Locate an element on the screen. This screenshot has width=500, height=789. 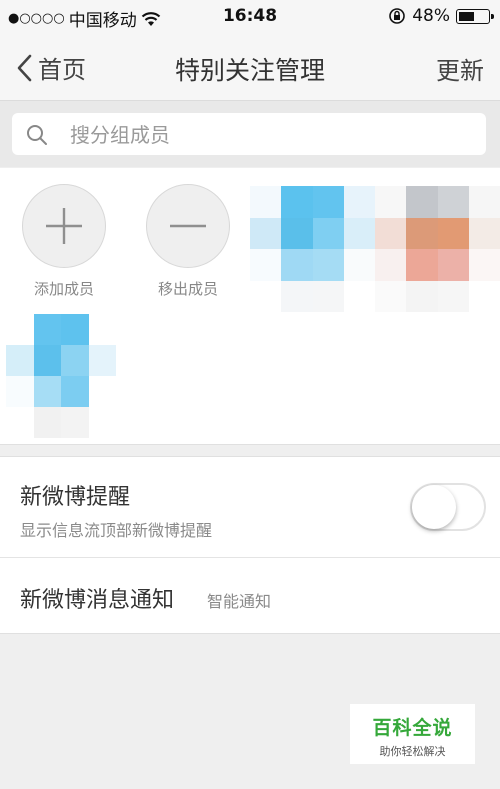
nav-bar: 首页 特别关注管理 更新 is located at coordinates (250, 67).